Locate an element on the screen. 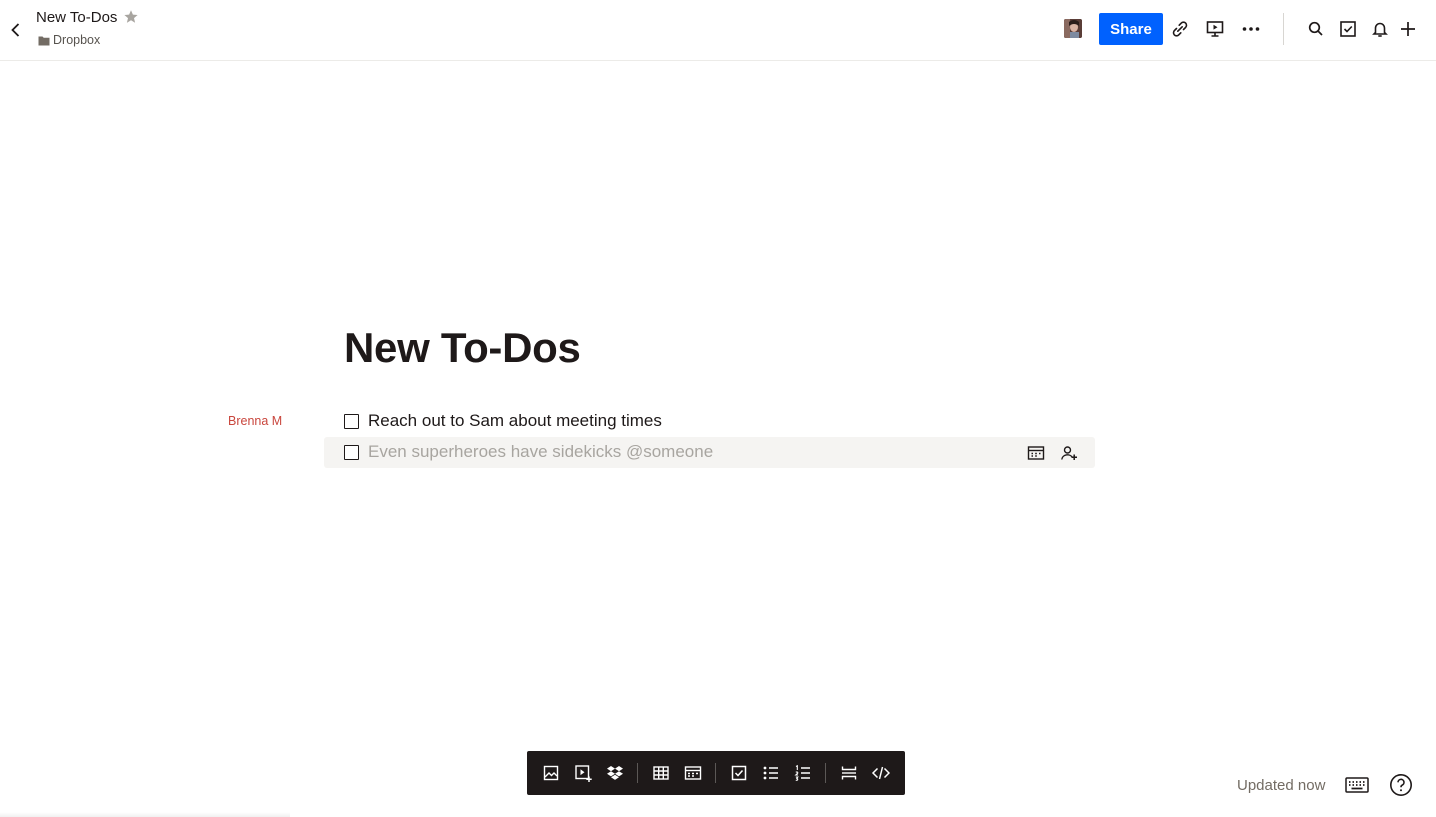 The width and height of the screenshot is (1436, 817). todo-item: Reach out to Sam about meeting times is located at coordinates (709, 421).